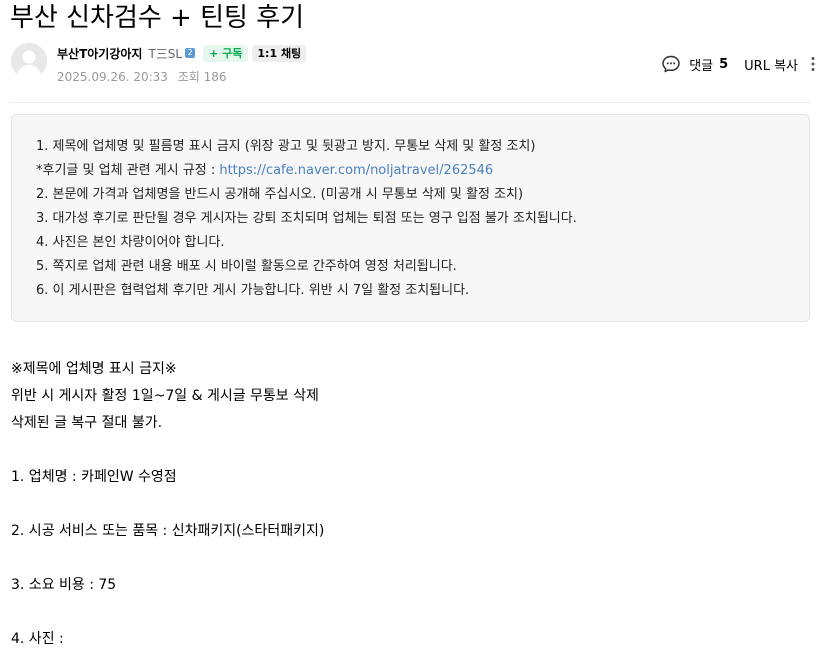  Describe the element at coordinates (87, 423) in the screenshot. I see `warning-line: 삭제된 글 복구 절대 불가.` at that location.